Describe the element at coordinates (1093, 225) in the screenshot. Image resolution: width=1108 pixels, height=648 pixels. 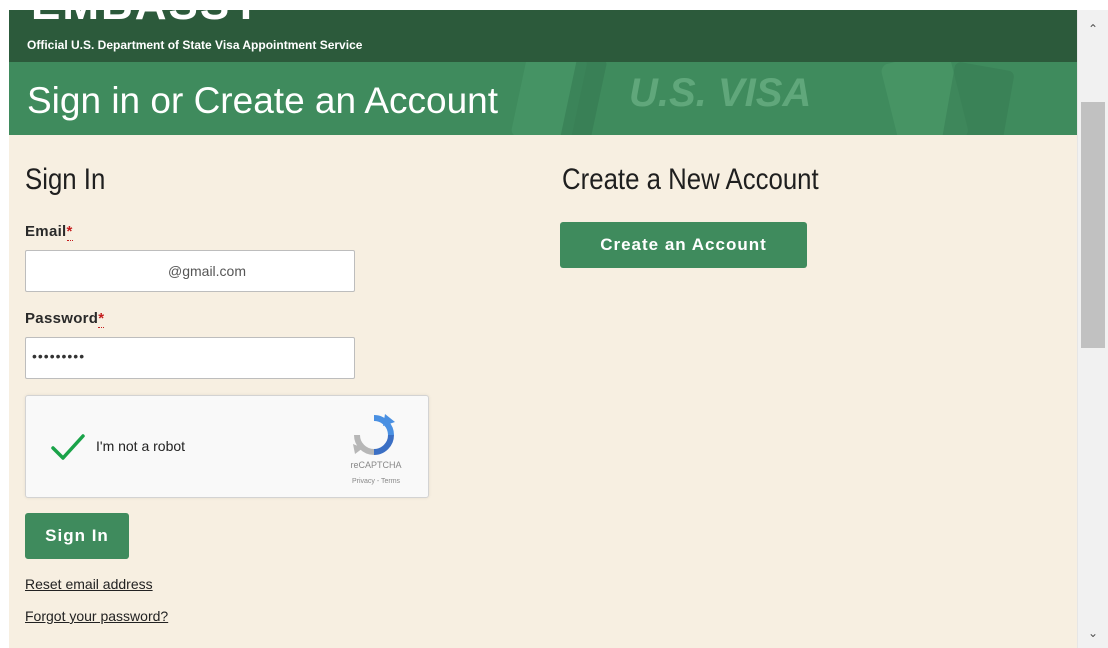
I see `scrollbar-thumb` at that location.